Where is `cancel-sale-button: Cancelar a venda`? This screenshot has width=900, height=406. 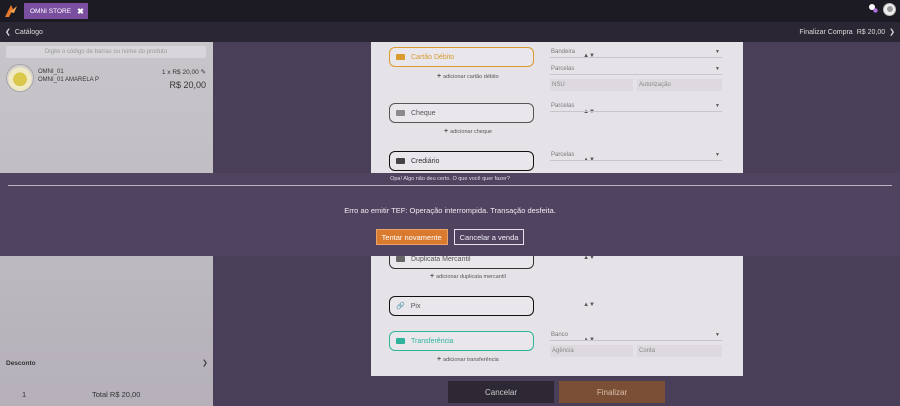 cancel-sale-button: Cancelar a venda is located at coordinates (489, 237).